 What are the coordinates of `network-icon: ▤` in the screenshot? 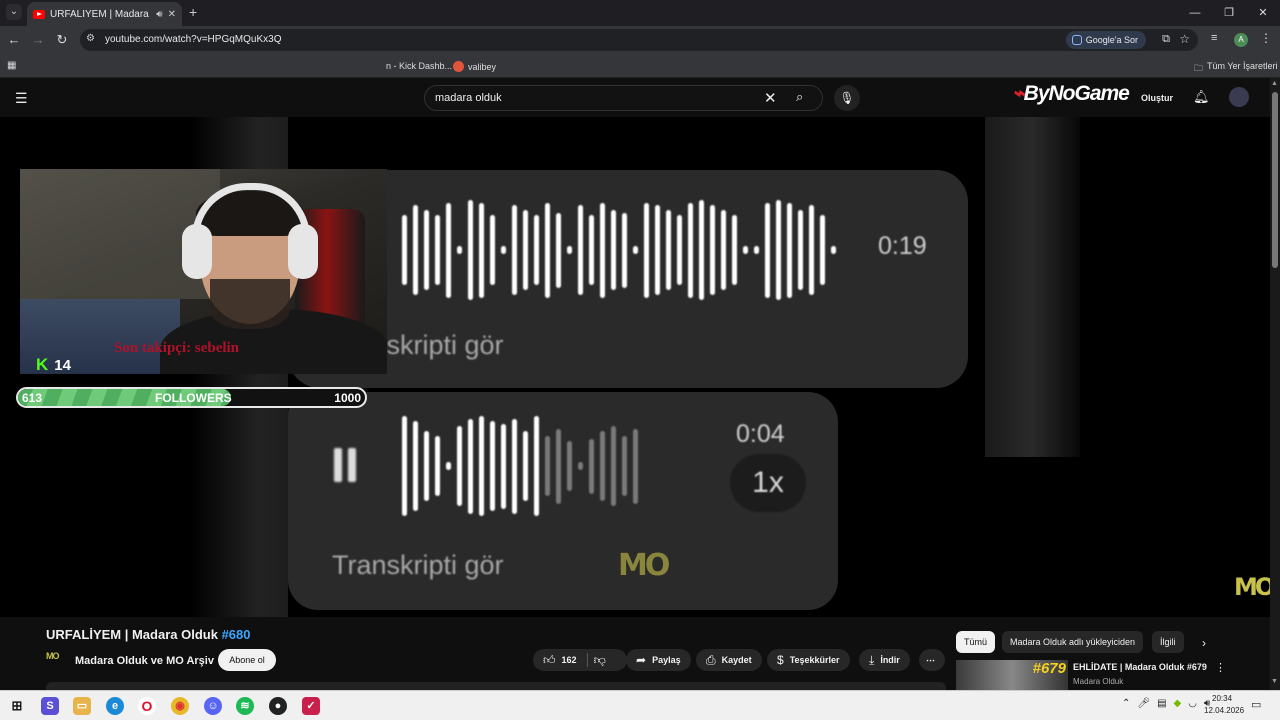 It's located at (1161, 703).